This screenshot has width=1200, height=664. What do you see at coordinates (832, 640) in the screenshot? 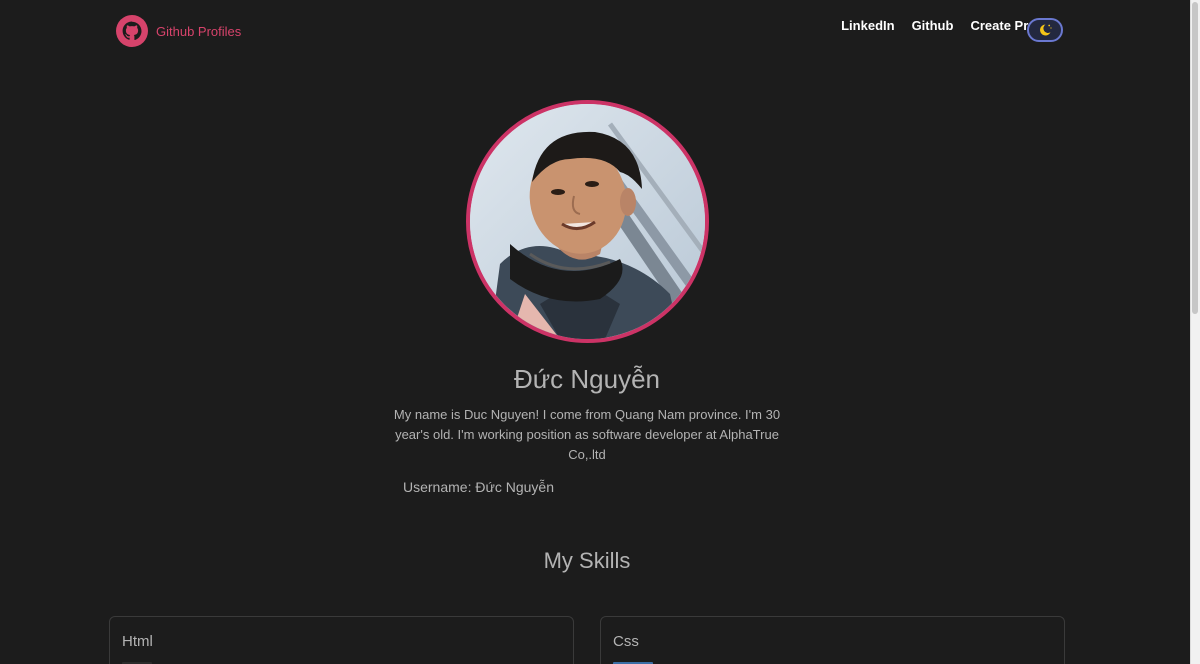
I see `skill-card-css: Css` at bounding box center [832, 640].